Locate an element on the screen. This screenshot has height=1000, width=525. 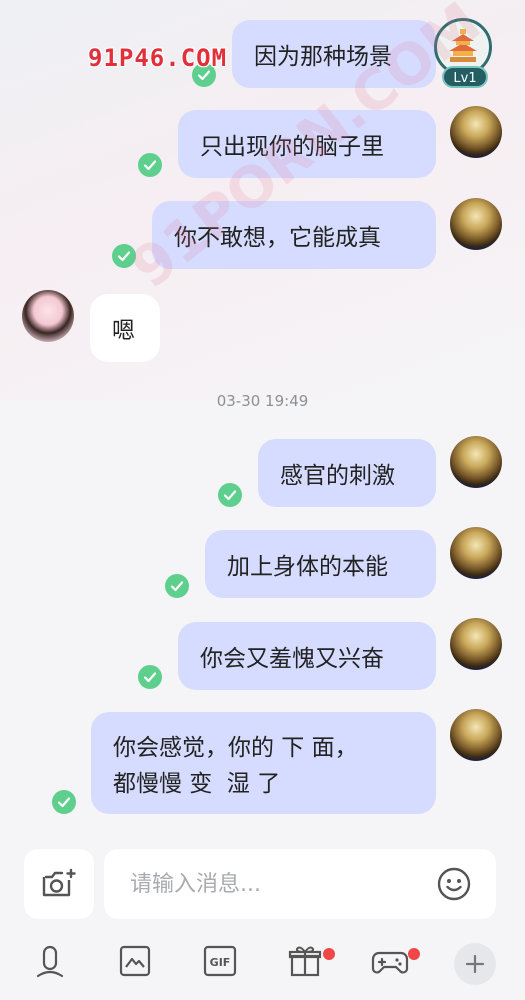
svg-text: GIF is located at coordinates (220, 962).